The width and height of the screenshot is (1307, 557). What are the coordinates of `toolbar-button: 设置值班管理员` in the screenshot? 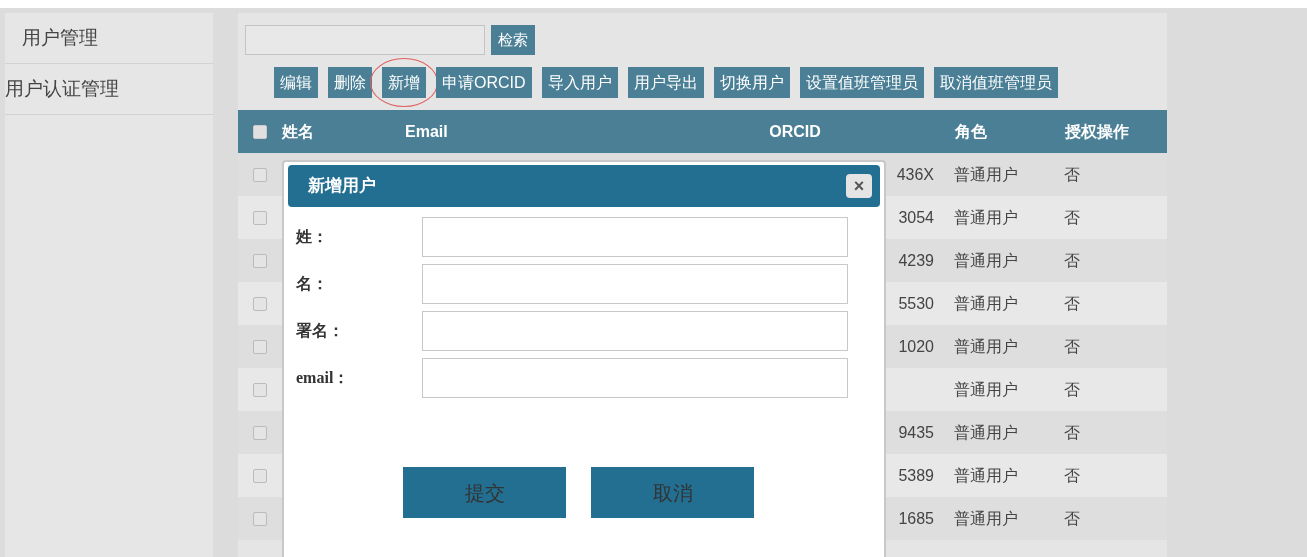 It's located at (861, 82).